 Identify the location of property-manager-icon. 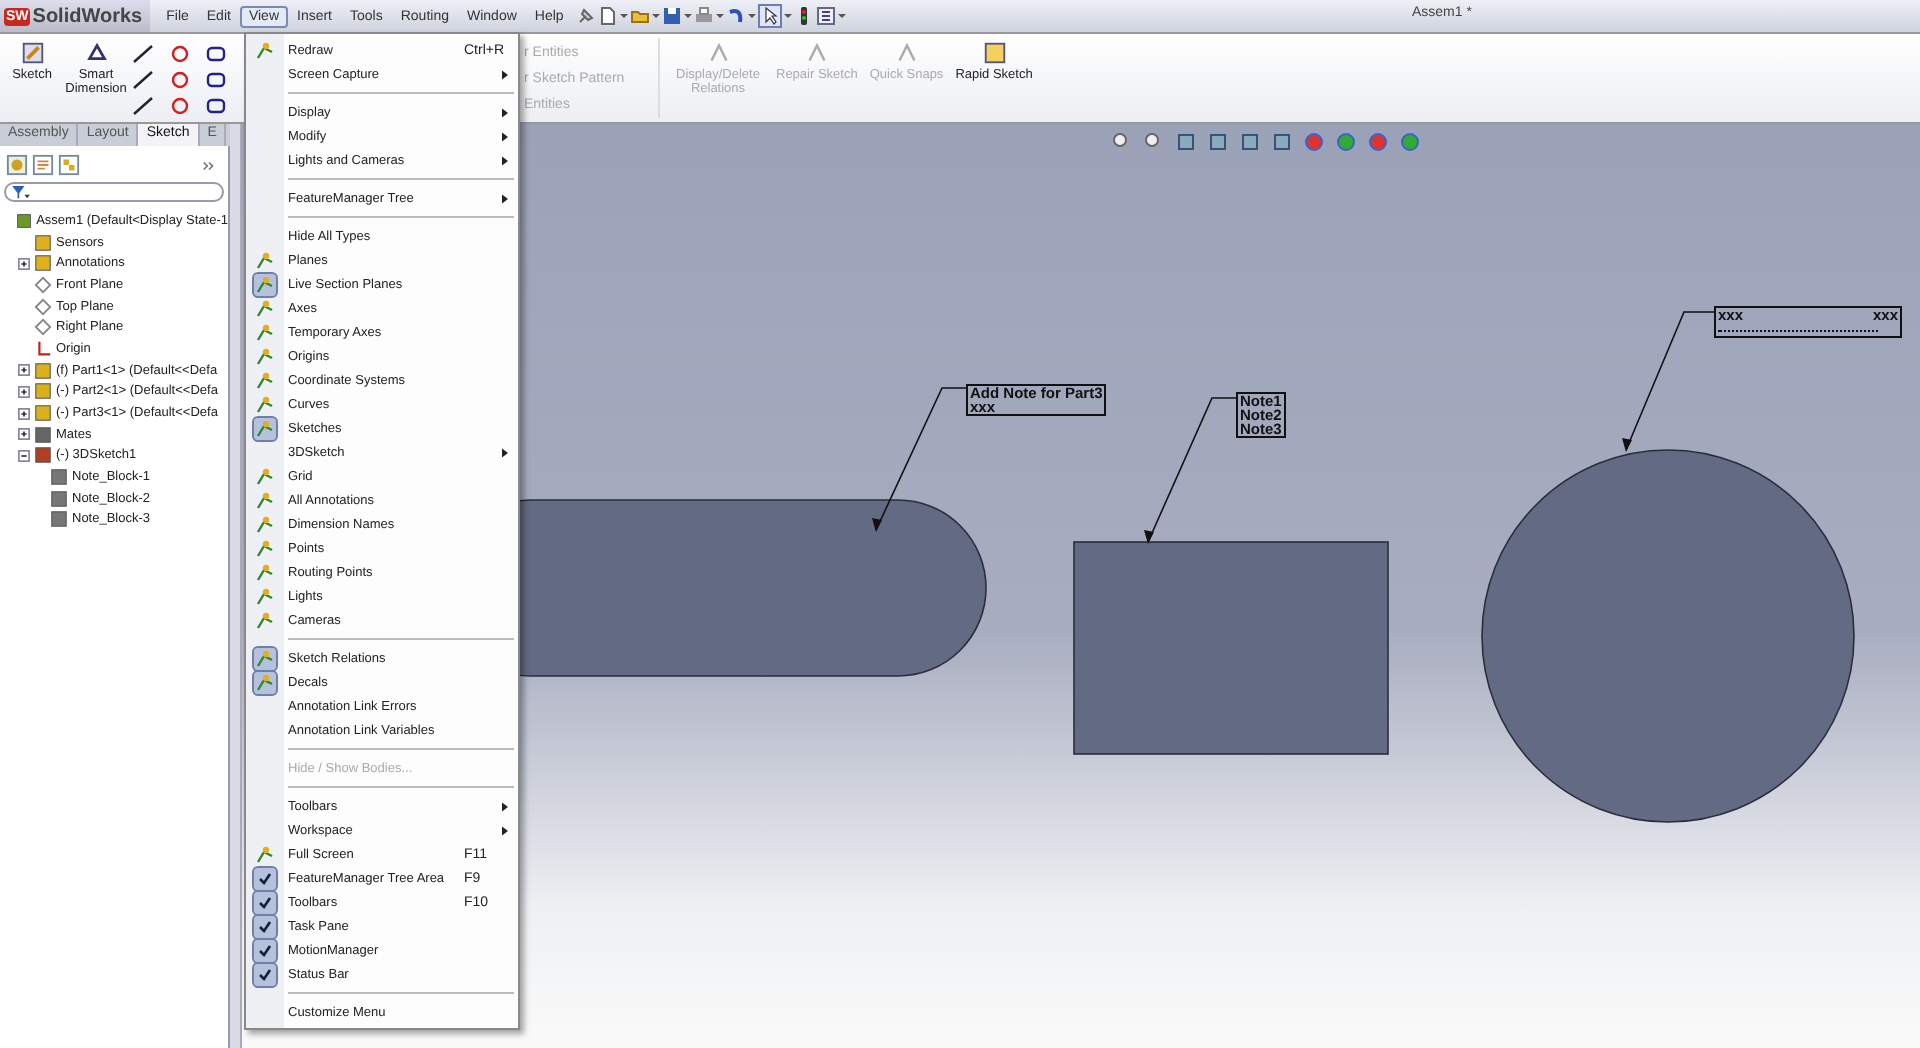
(43, 165).